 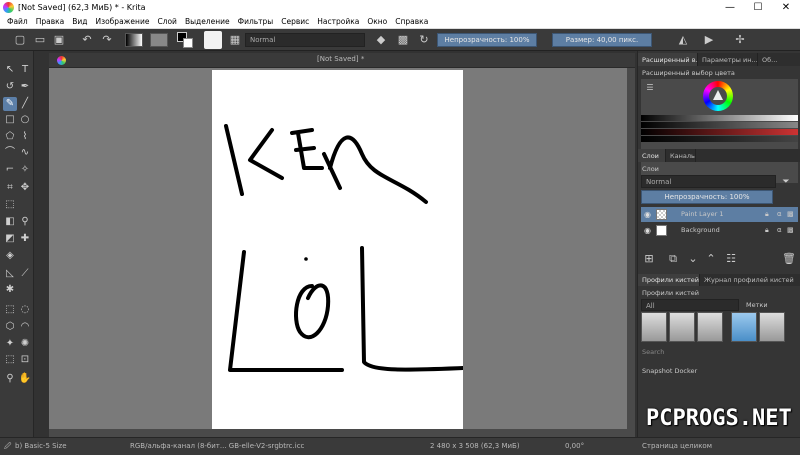 I want to click on multibrush-tool-icon: ✧, so click(x=25, y=170).